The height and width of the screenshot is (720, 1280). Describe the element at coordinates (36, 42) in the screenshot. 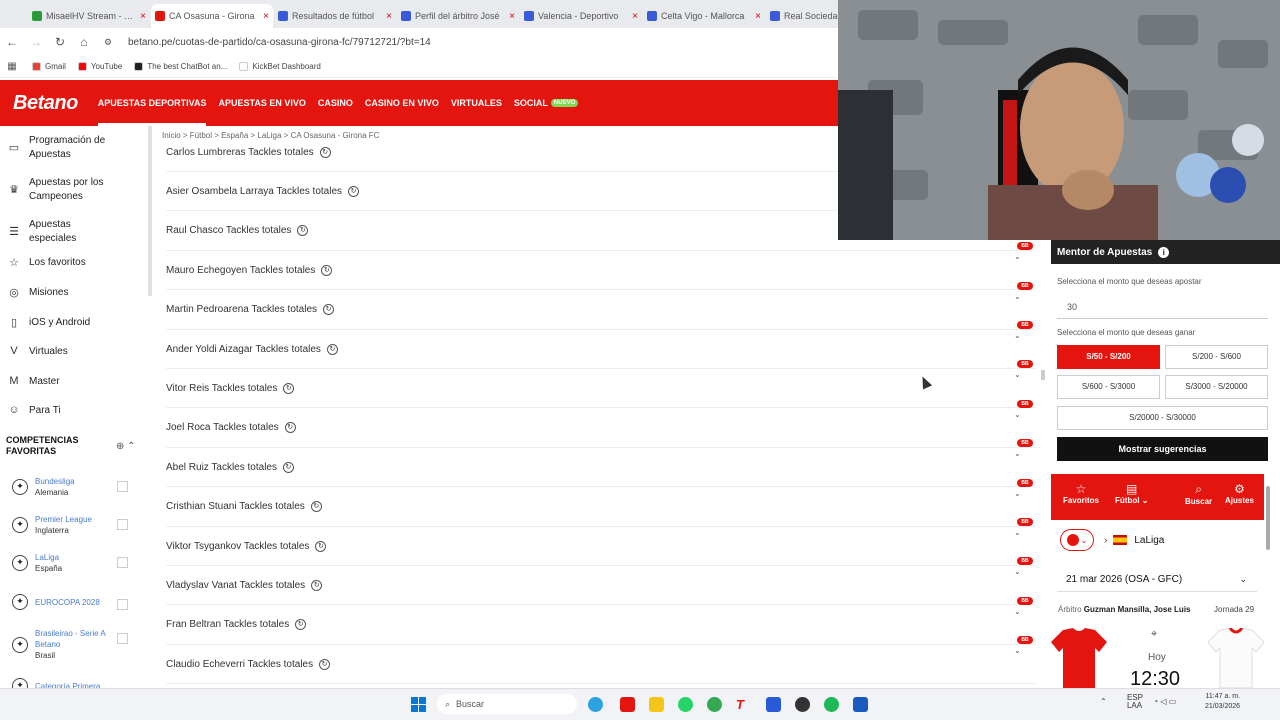

I see `forward-icon: →` at that location.